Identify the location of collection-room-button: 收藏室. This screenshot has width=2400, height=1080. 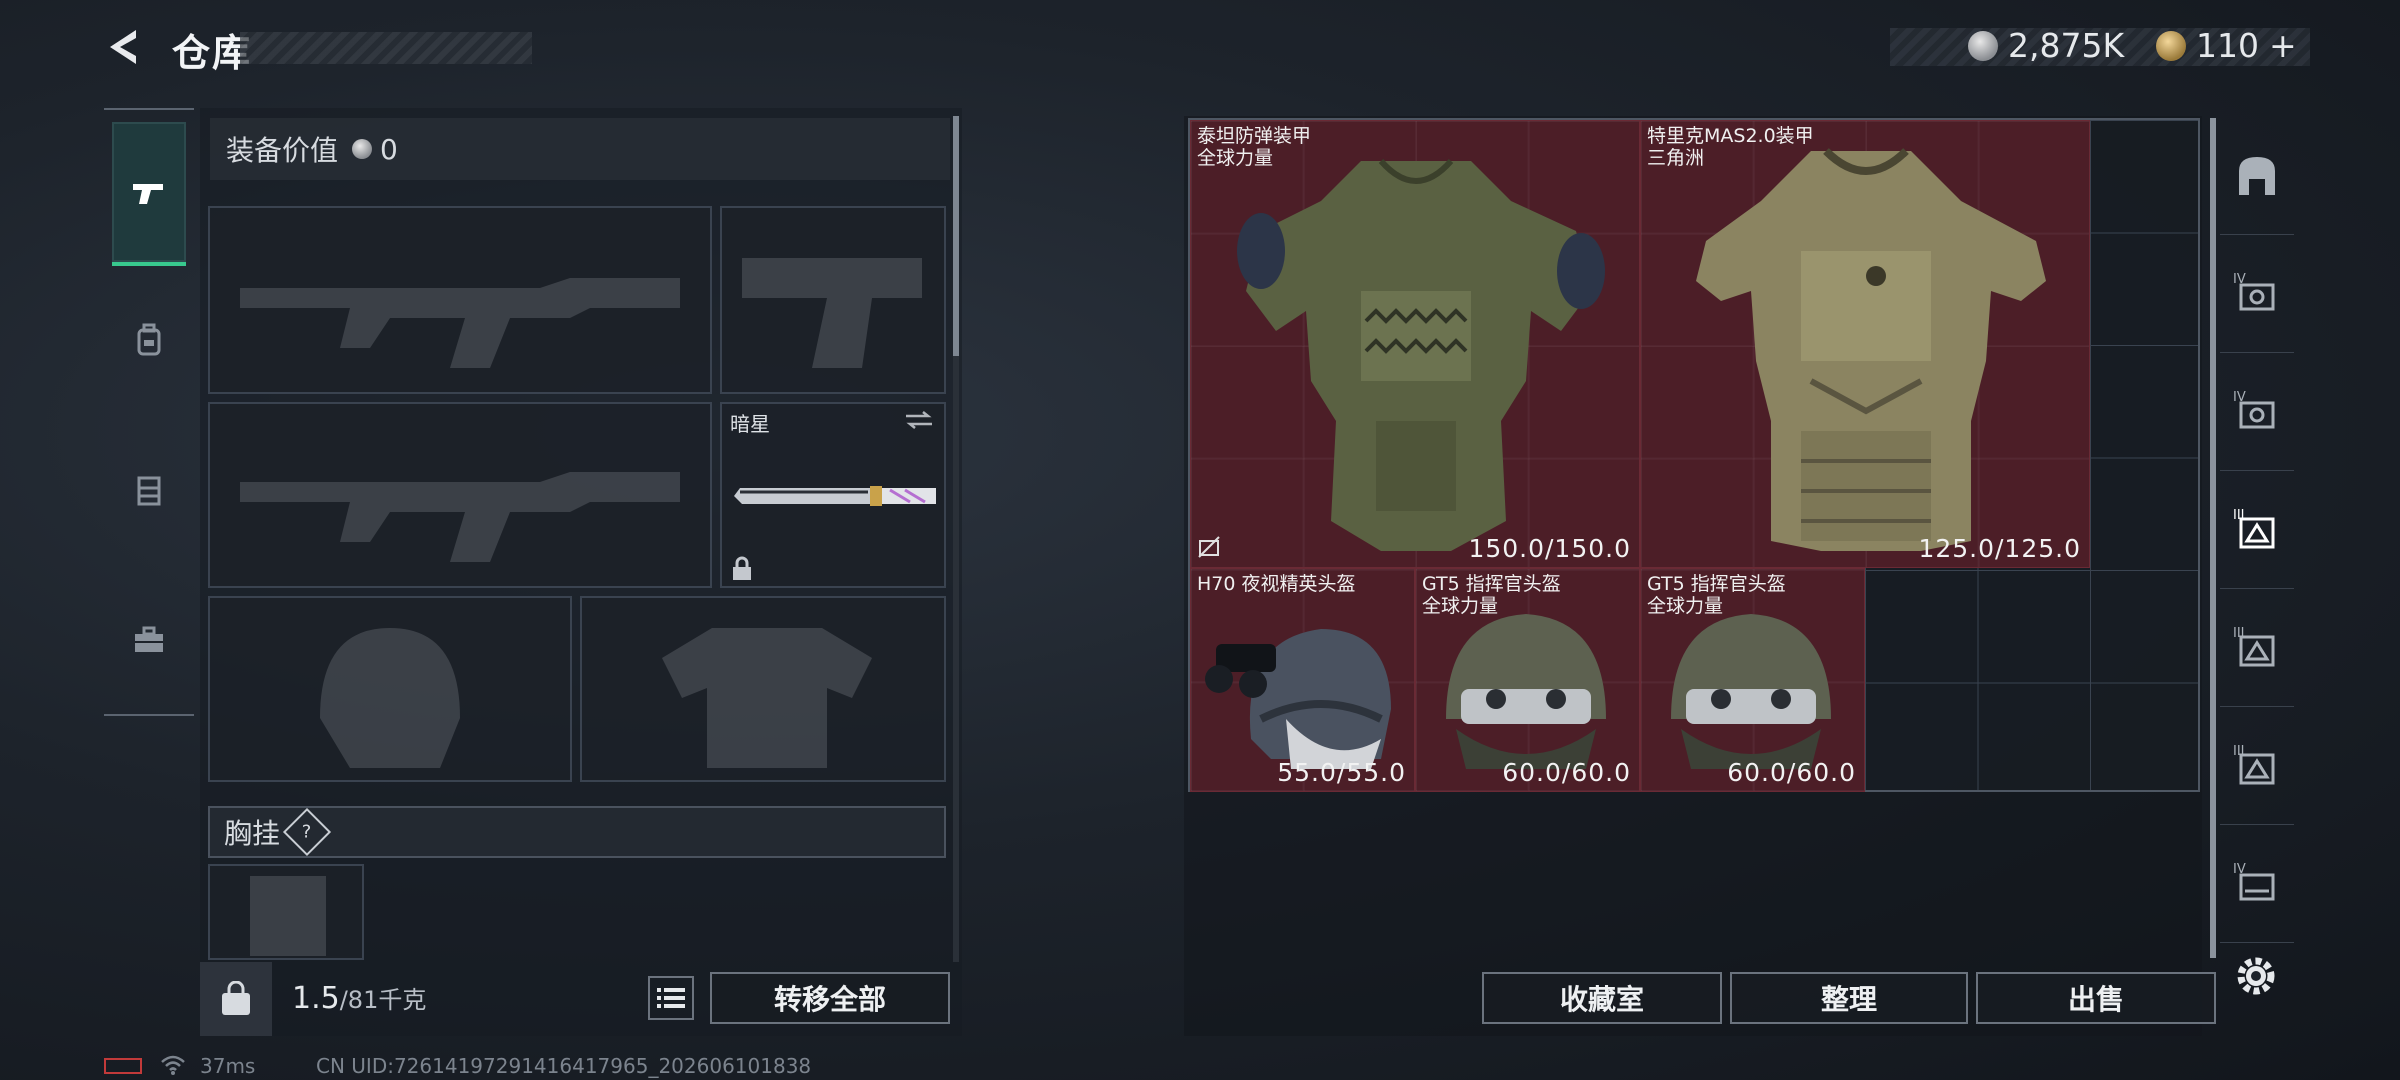
(1602, 998).